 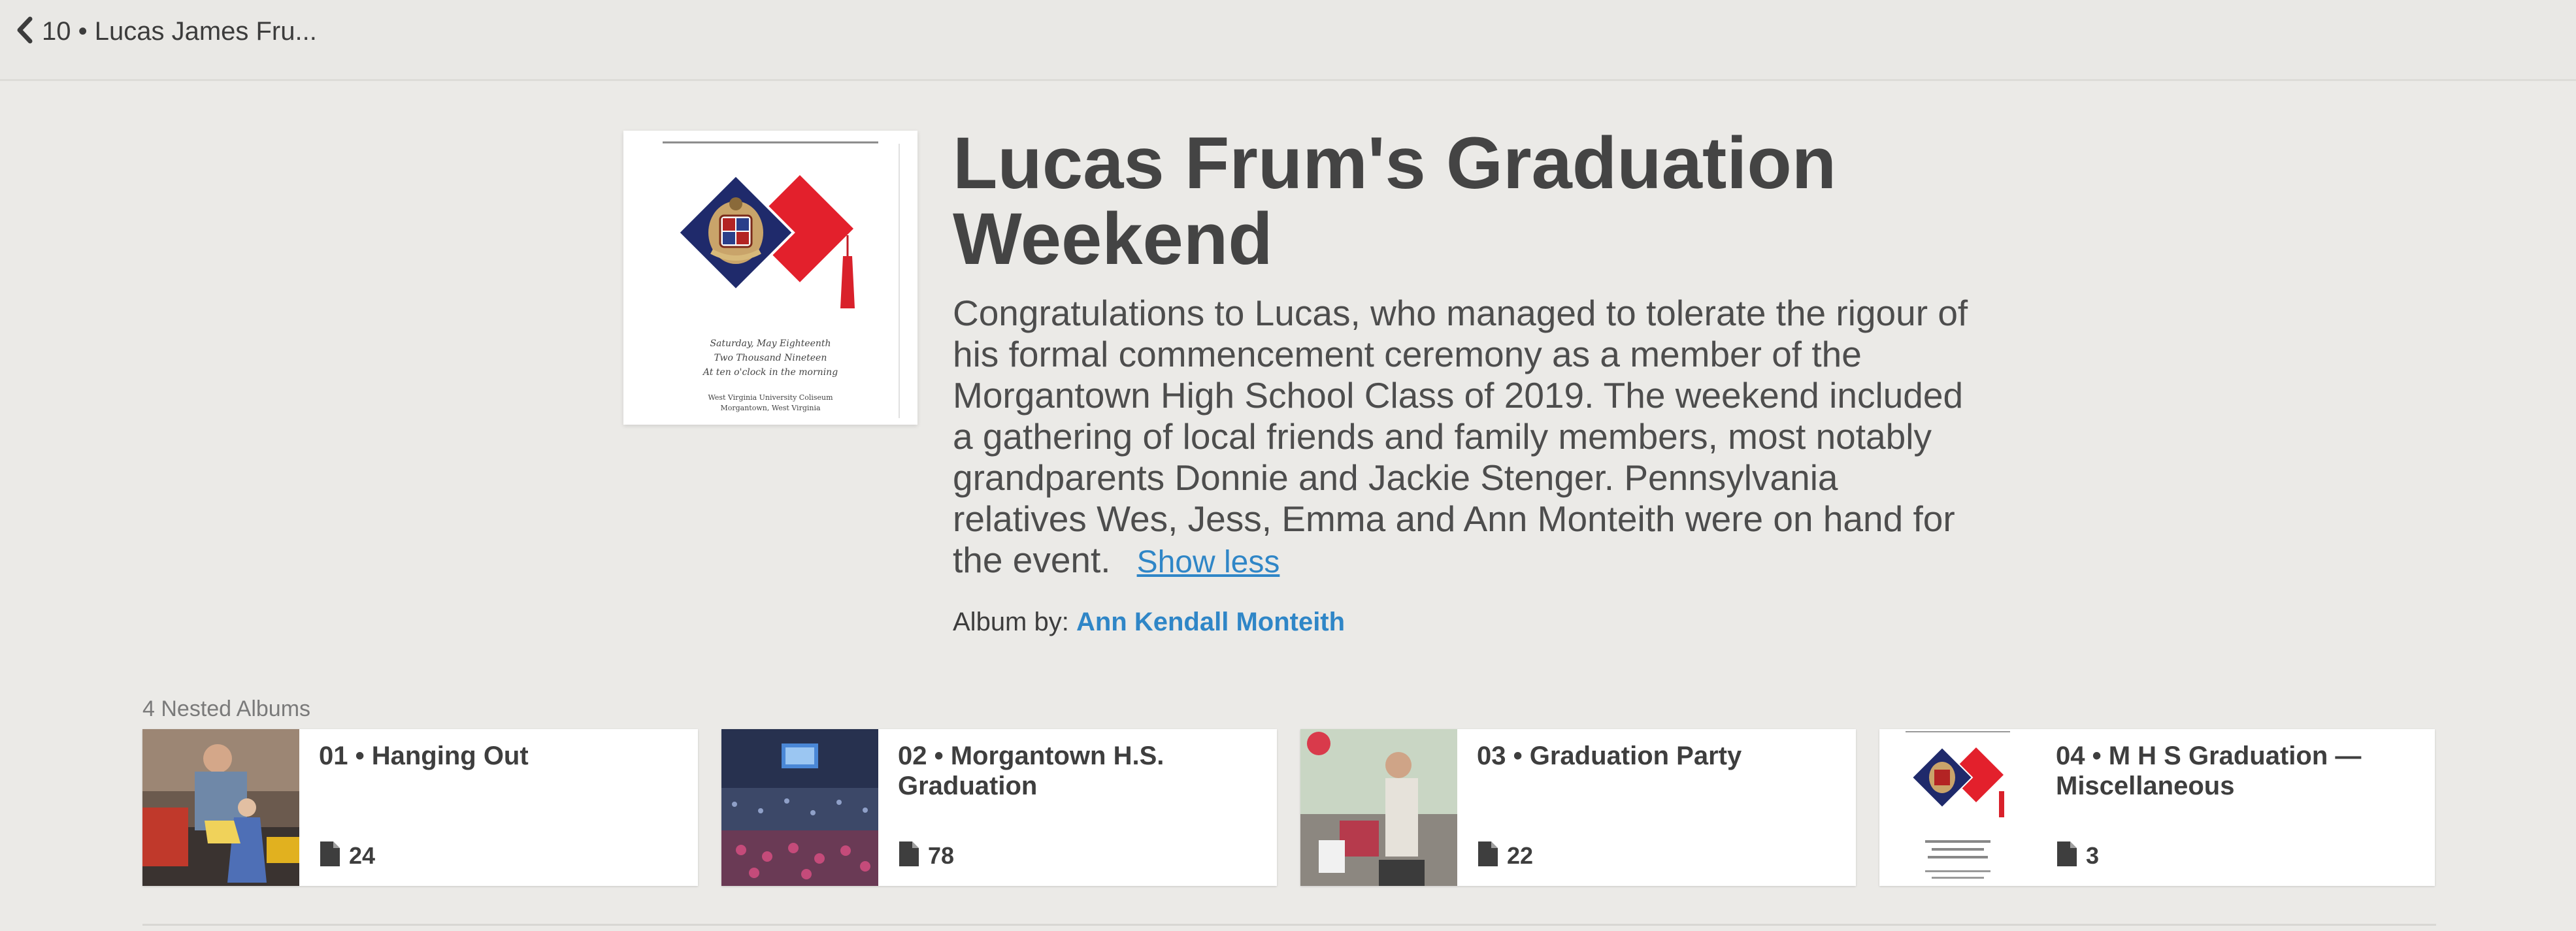 I want to click on album-byline: Album by: Ann Kendall Monteith, so click(x=1149, y=622).